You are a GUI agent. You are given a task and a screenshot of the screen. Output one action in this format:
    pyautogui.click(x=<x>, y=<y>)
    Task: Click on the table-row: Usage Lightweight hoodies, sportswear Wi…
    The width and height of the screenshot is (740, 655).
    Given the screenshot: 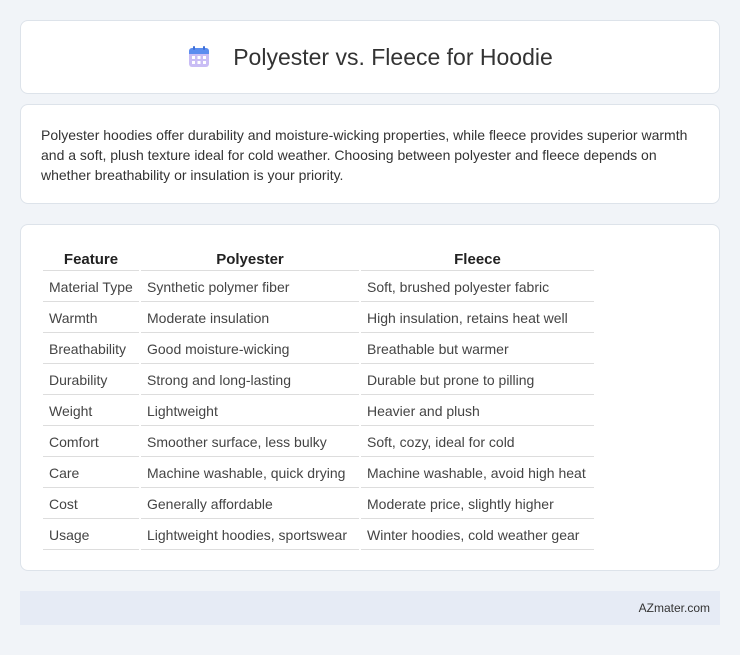 What is the action you would take?
    pyautogui.click(x=318, y=535)
    